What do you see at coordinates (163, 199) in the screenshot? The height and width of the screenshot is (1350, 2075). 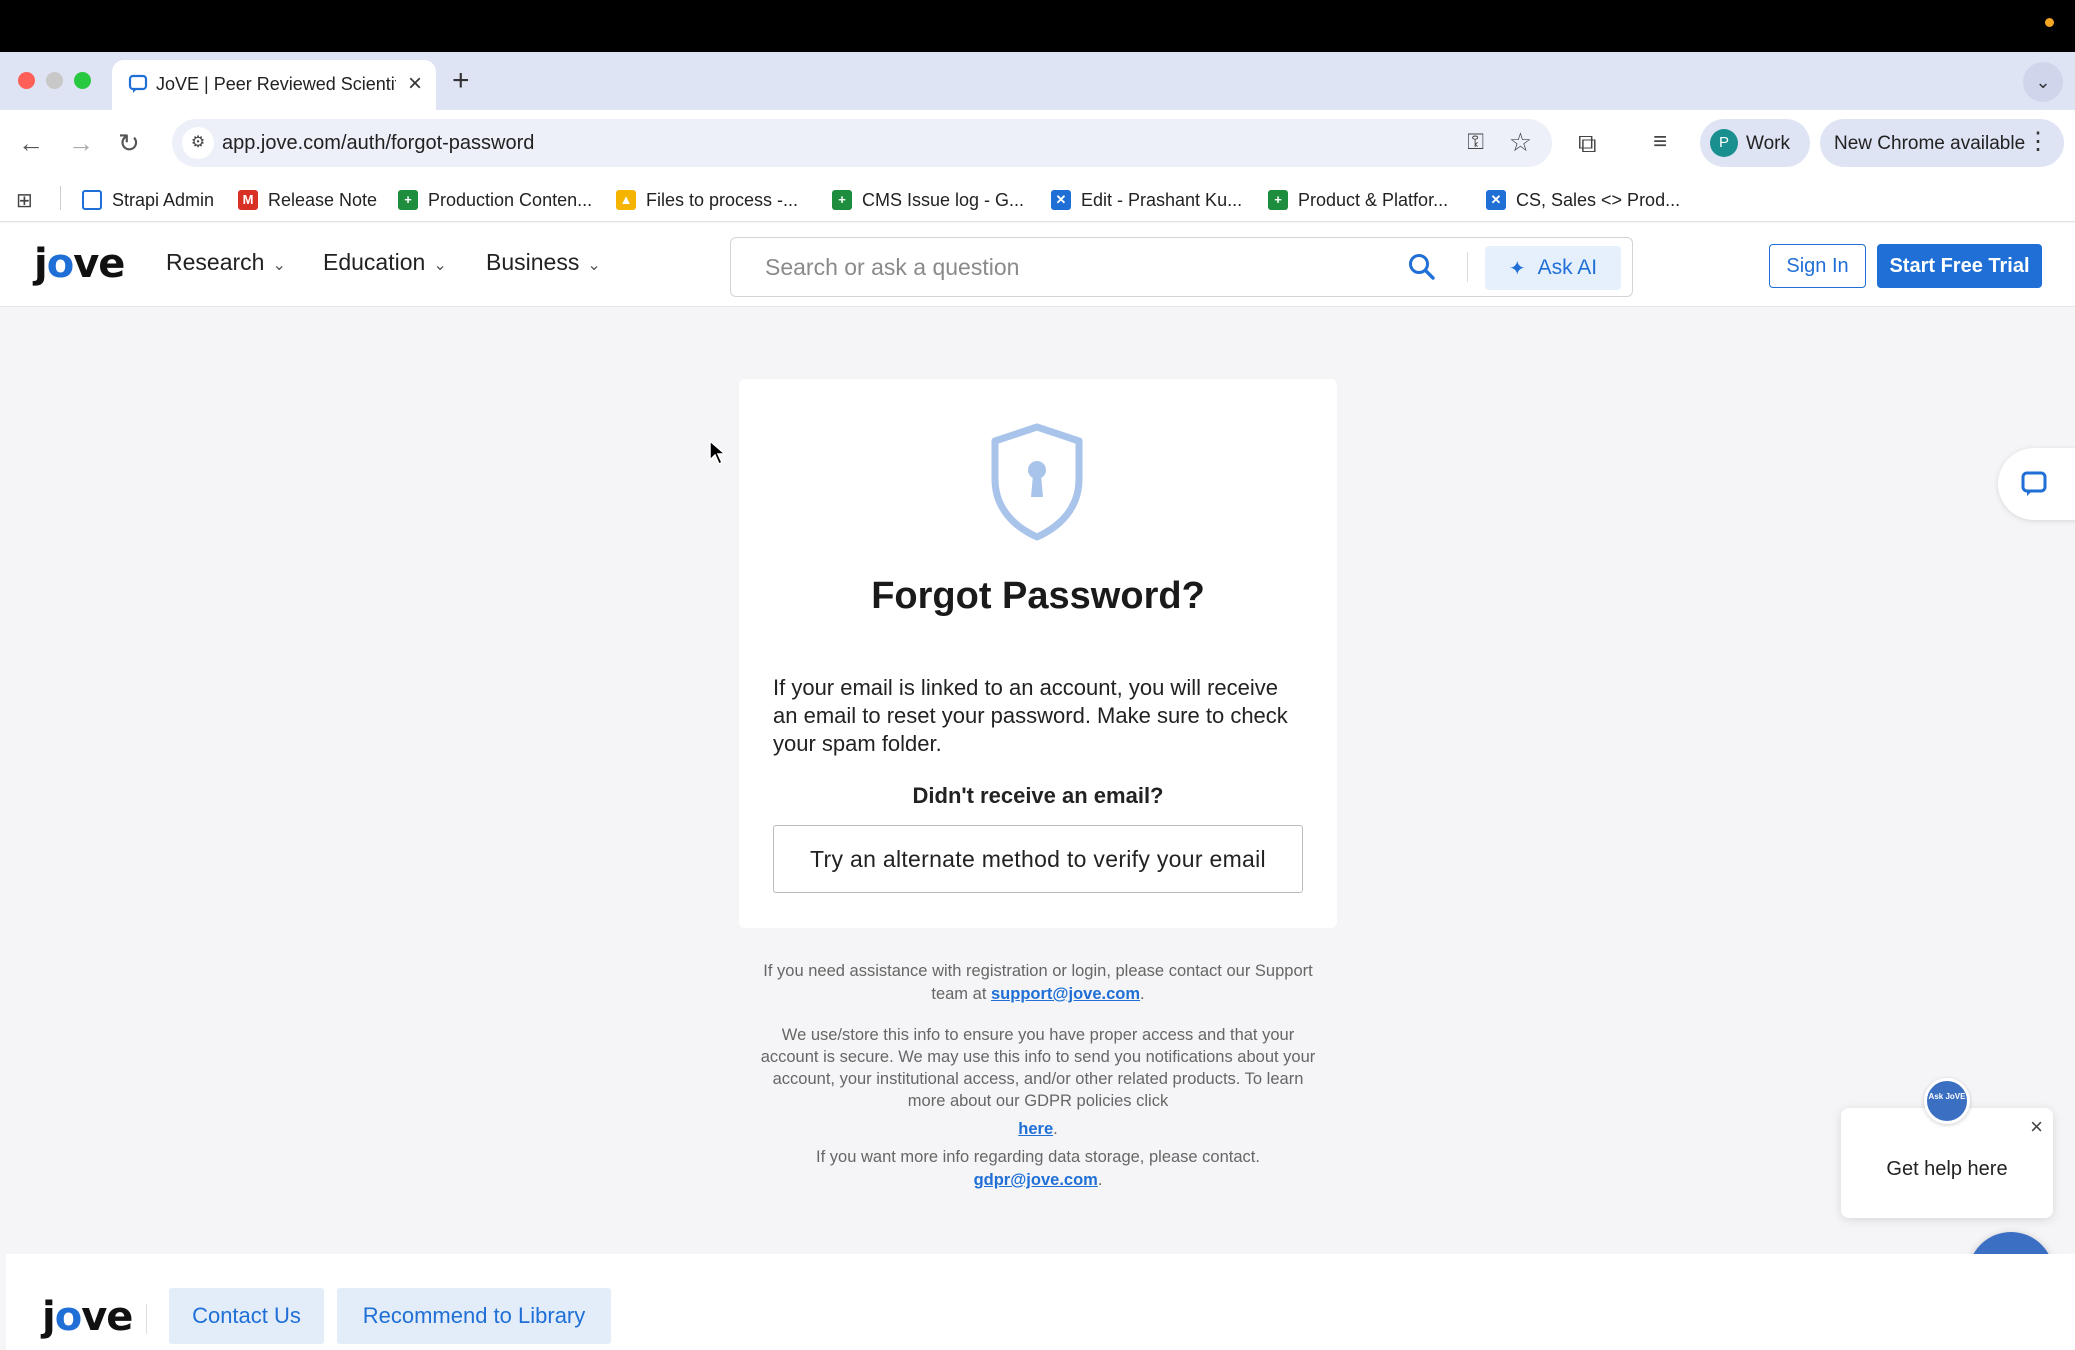 I see `bookmark-label: Strapi Admin` at bounding box center [163, 199].